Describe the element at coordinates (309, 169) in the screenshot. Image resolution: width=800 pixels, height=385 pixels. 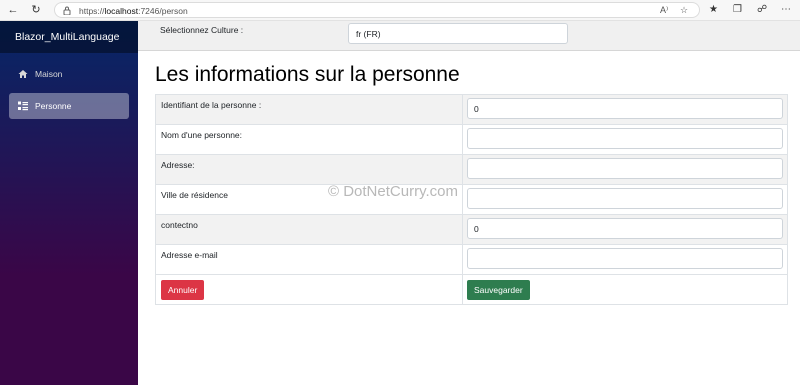
I see `address-label: Adresse:` at that location.